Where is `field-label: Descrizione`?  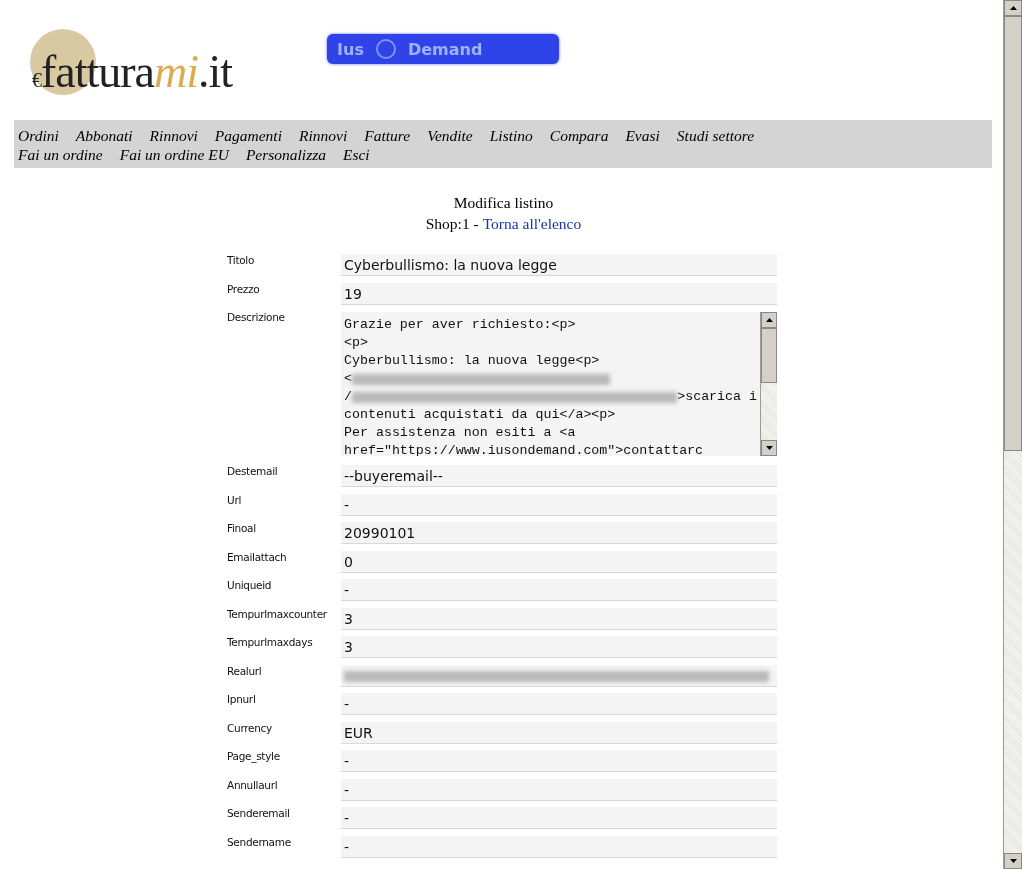
field-label: Descrizione is located at coordinates (256, 317).